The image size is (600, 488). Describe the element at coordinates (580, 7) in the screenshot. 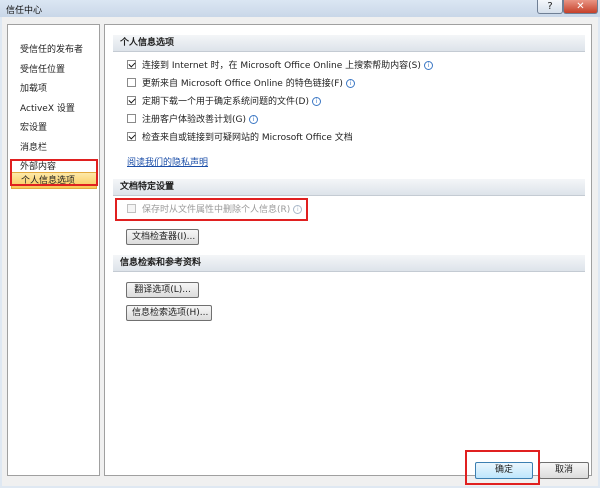

I see `close-button: ✕` at that location.